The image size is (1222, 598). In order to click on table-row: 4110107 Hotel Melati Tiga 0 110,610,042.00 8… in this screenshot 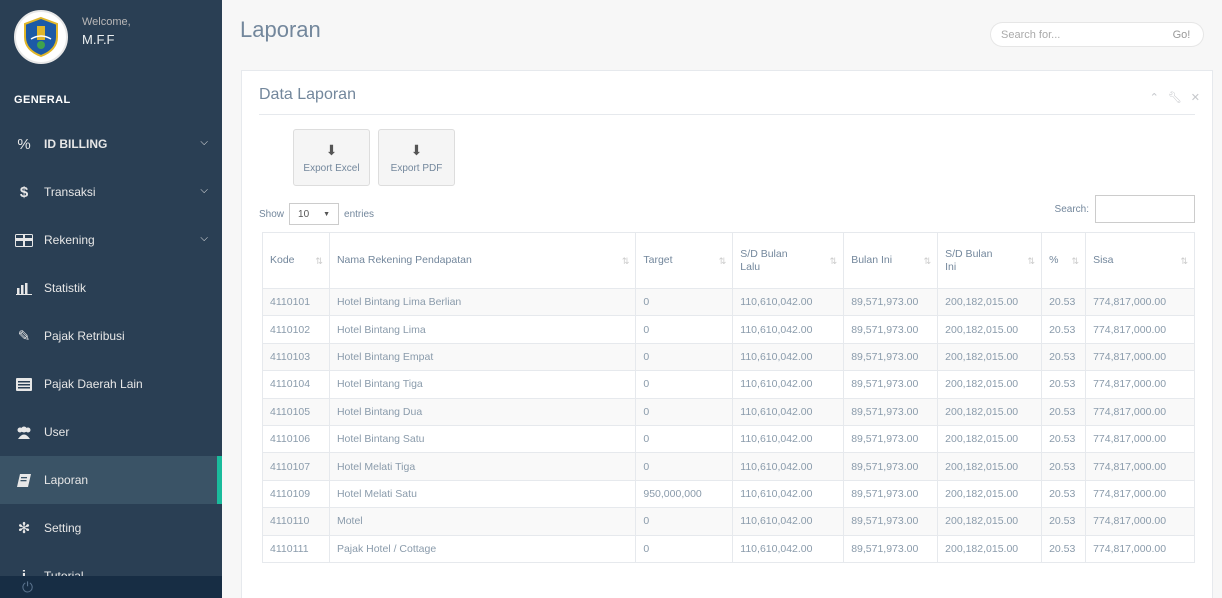, I will do `click(728, 466)`.